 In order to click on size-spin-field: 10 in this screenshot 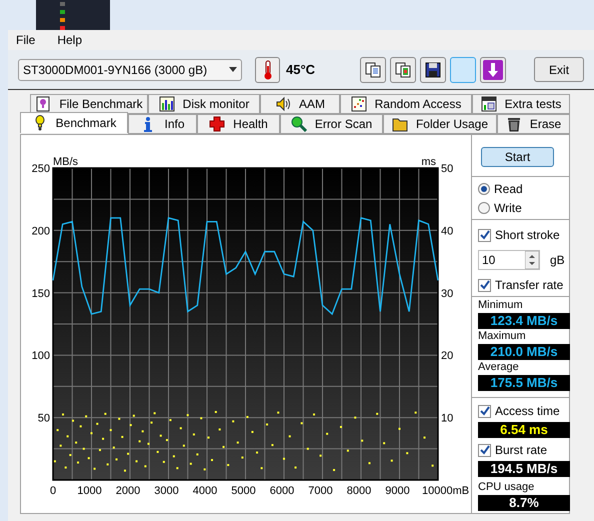, I will do `click(509, 260)`.